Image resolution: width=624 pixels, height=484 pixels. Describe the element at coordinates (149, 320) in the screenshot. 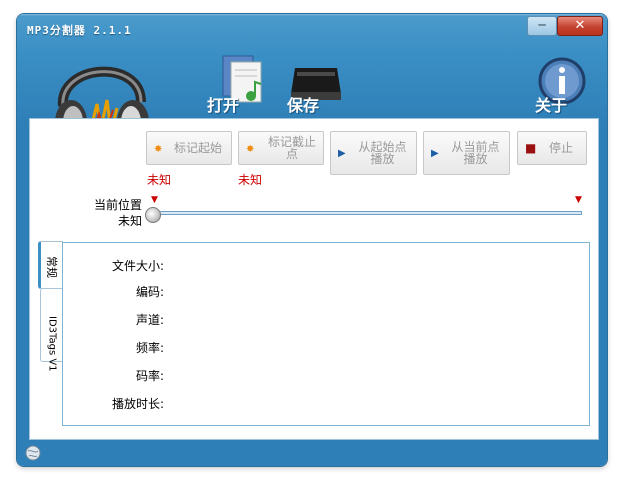

I see `channels-label: 声道:` at that location.